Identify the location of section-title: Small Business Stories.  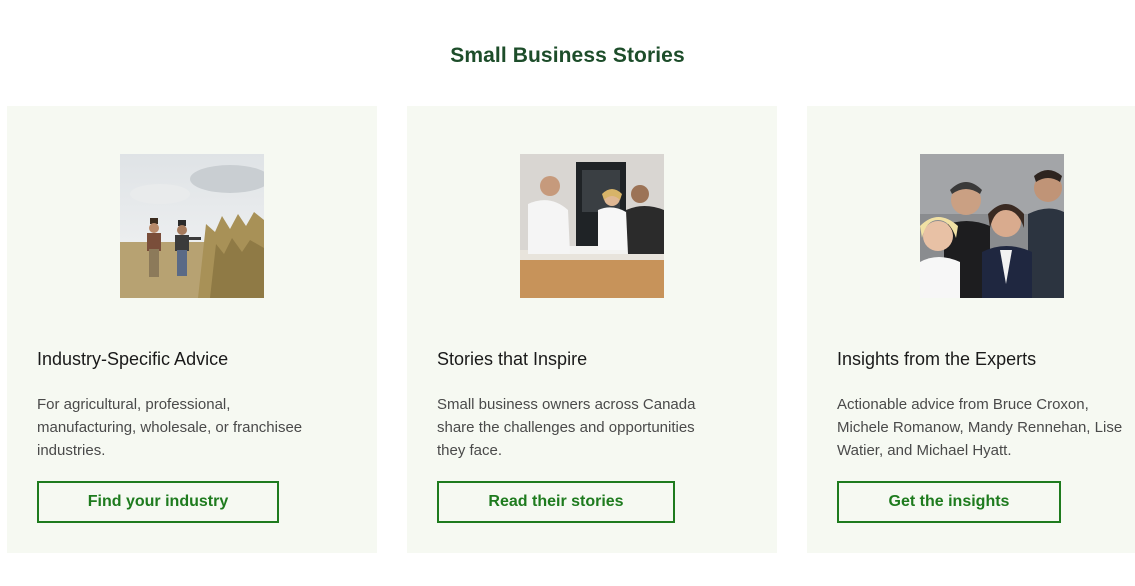
(567, 55).